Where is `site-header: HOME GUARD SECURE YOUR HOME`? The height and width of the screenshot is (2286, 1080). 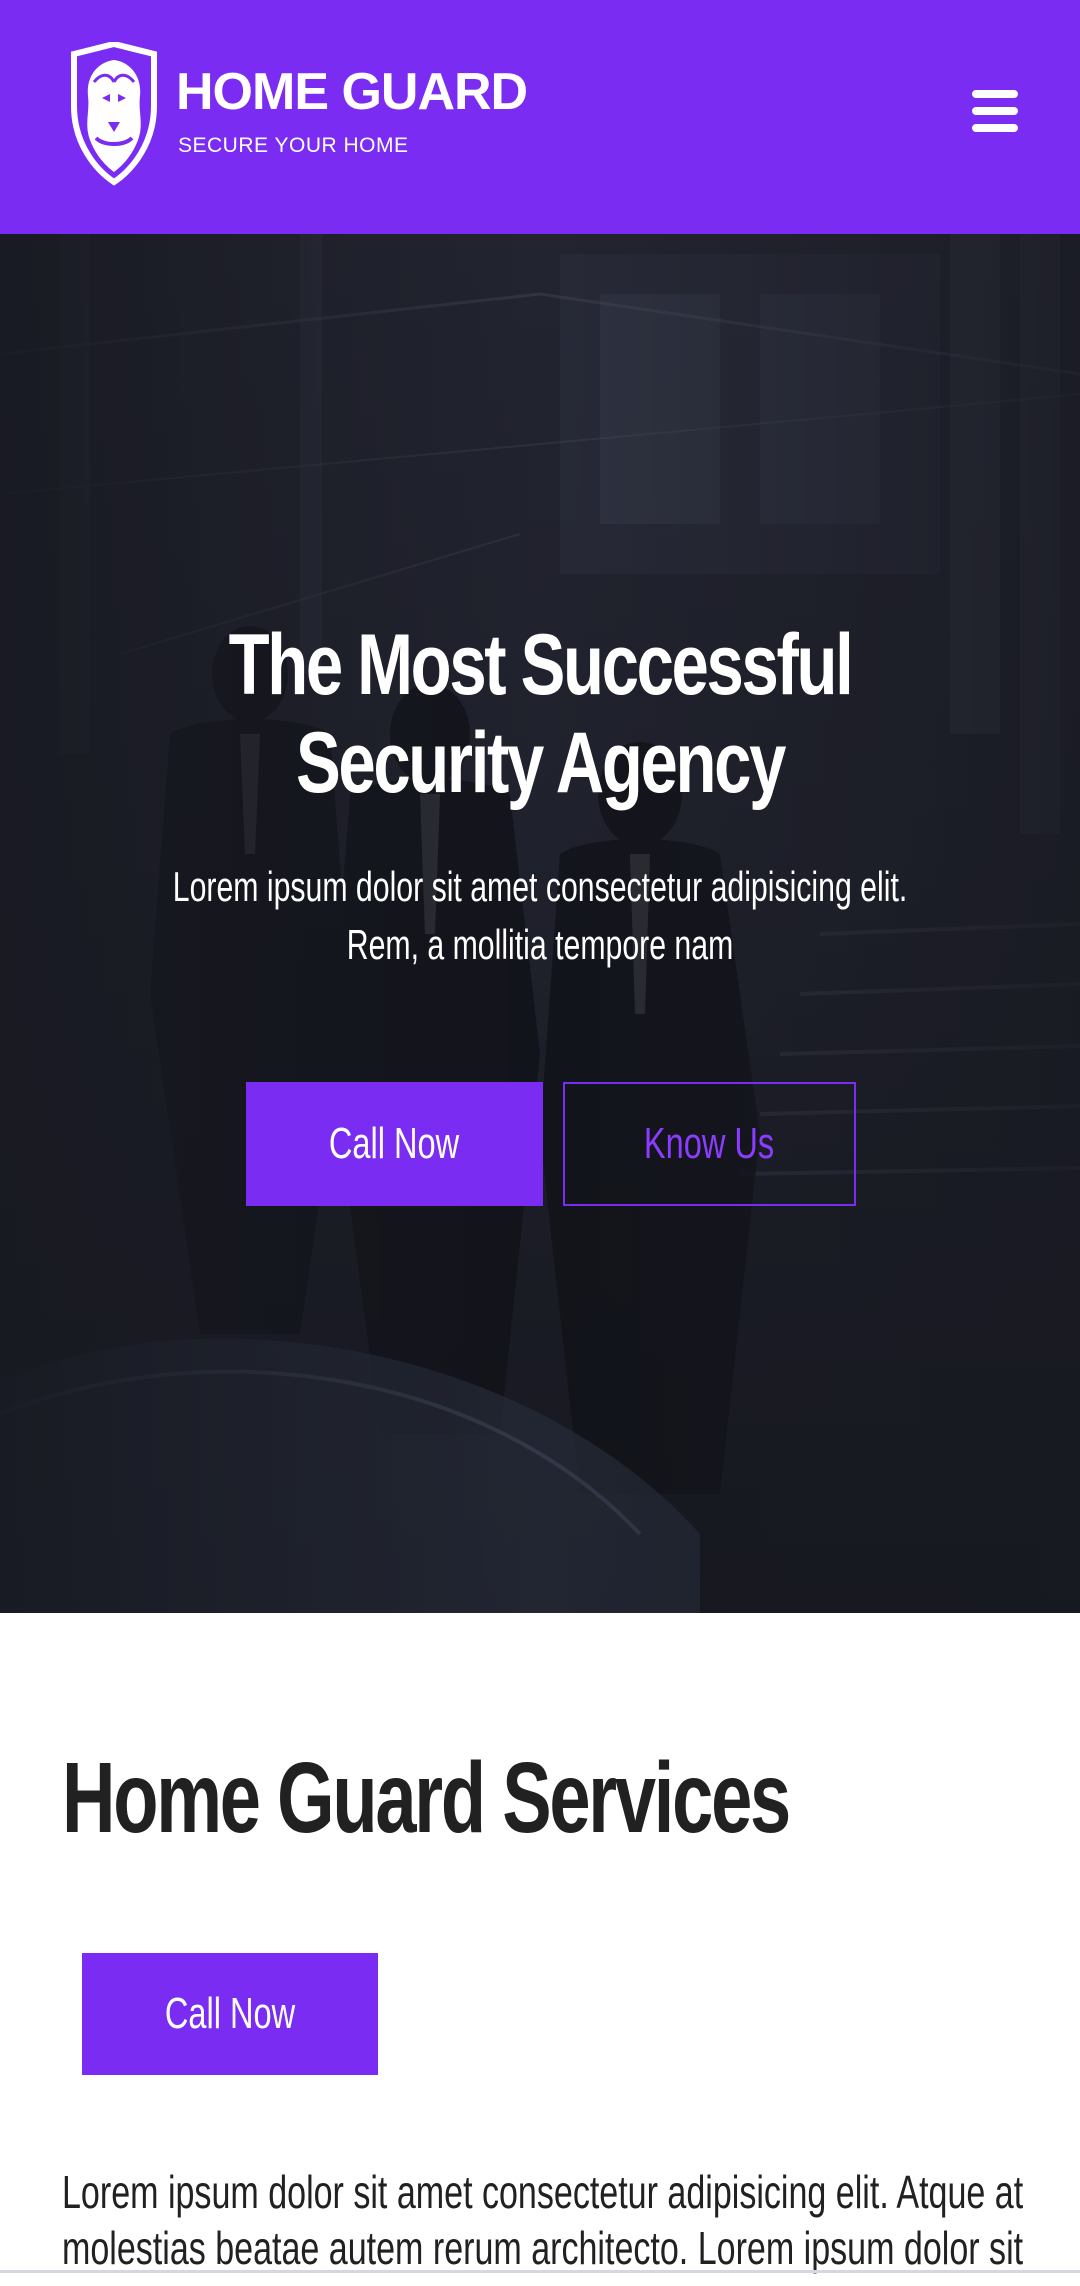
site-header: HOME GUARD SECURE YOUR HOME is located at coordinates (540, 117).